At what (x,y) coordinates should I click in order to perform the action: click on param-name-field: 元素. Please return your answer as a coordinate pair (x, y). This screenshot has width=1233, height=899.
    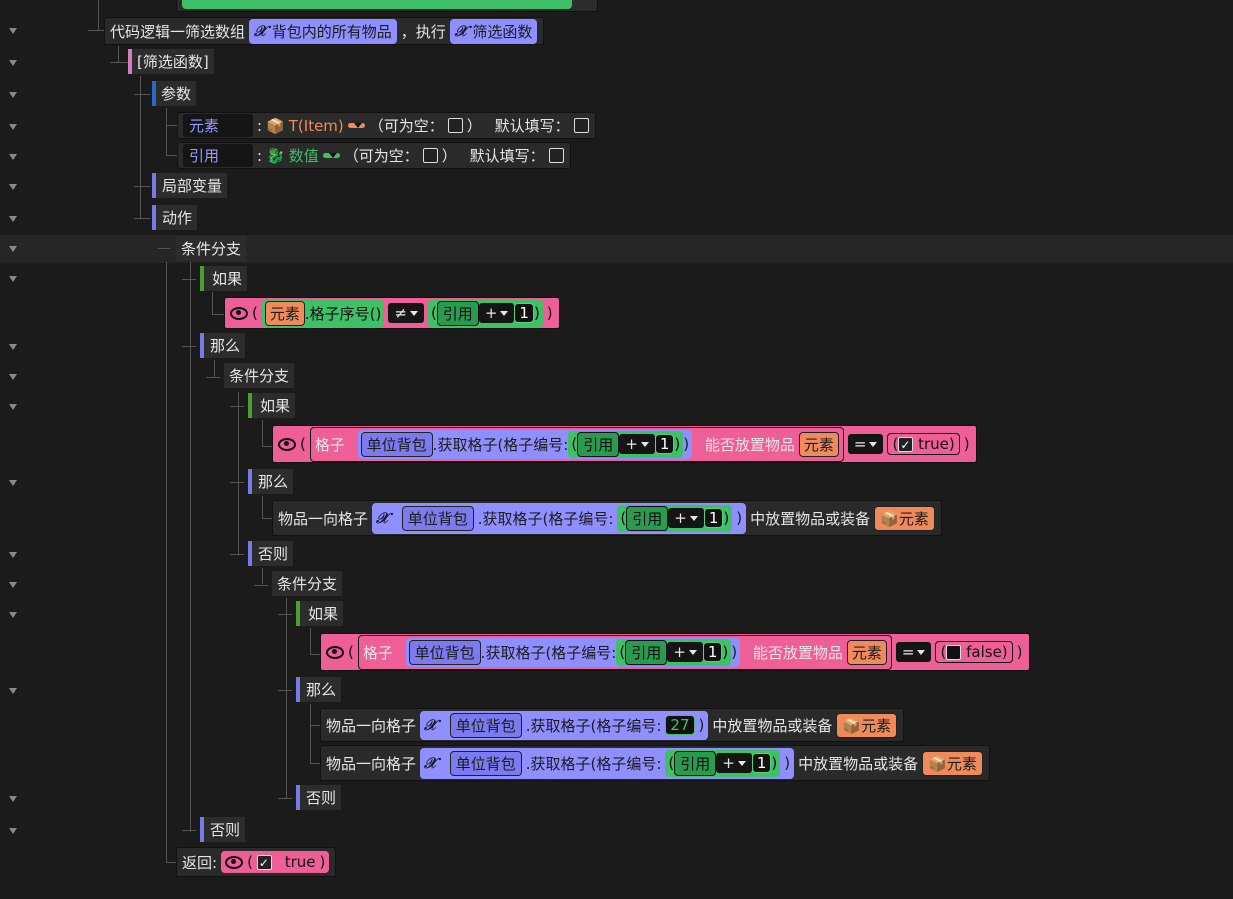
    Looking at the image, I should click on (218, 125).